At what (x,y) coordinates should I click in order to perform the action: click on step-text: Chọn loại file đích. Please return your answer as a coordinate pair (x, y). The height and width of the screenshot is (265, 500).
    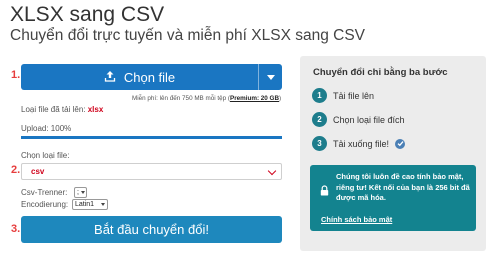
    Looking at the image, I should click on (369, 119).